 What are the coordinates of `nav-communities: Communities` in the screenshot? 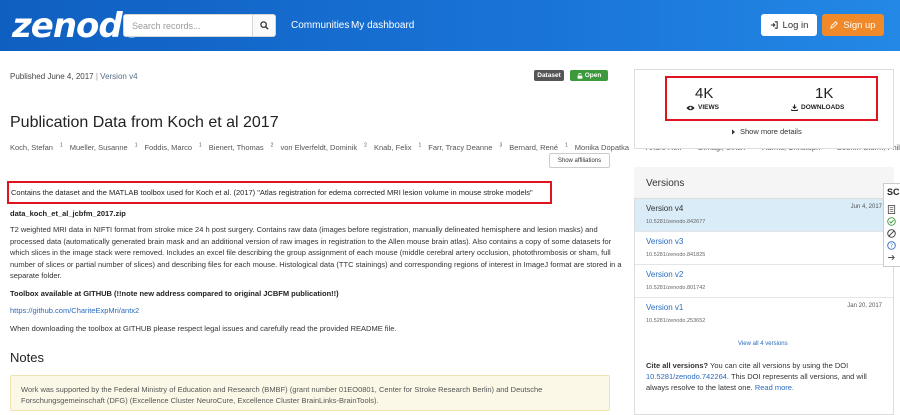 It's located at (320, 25).